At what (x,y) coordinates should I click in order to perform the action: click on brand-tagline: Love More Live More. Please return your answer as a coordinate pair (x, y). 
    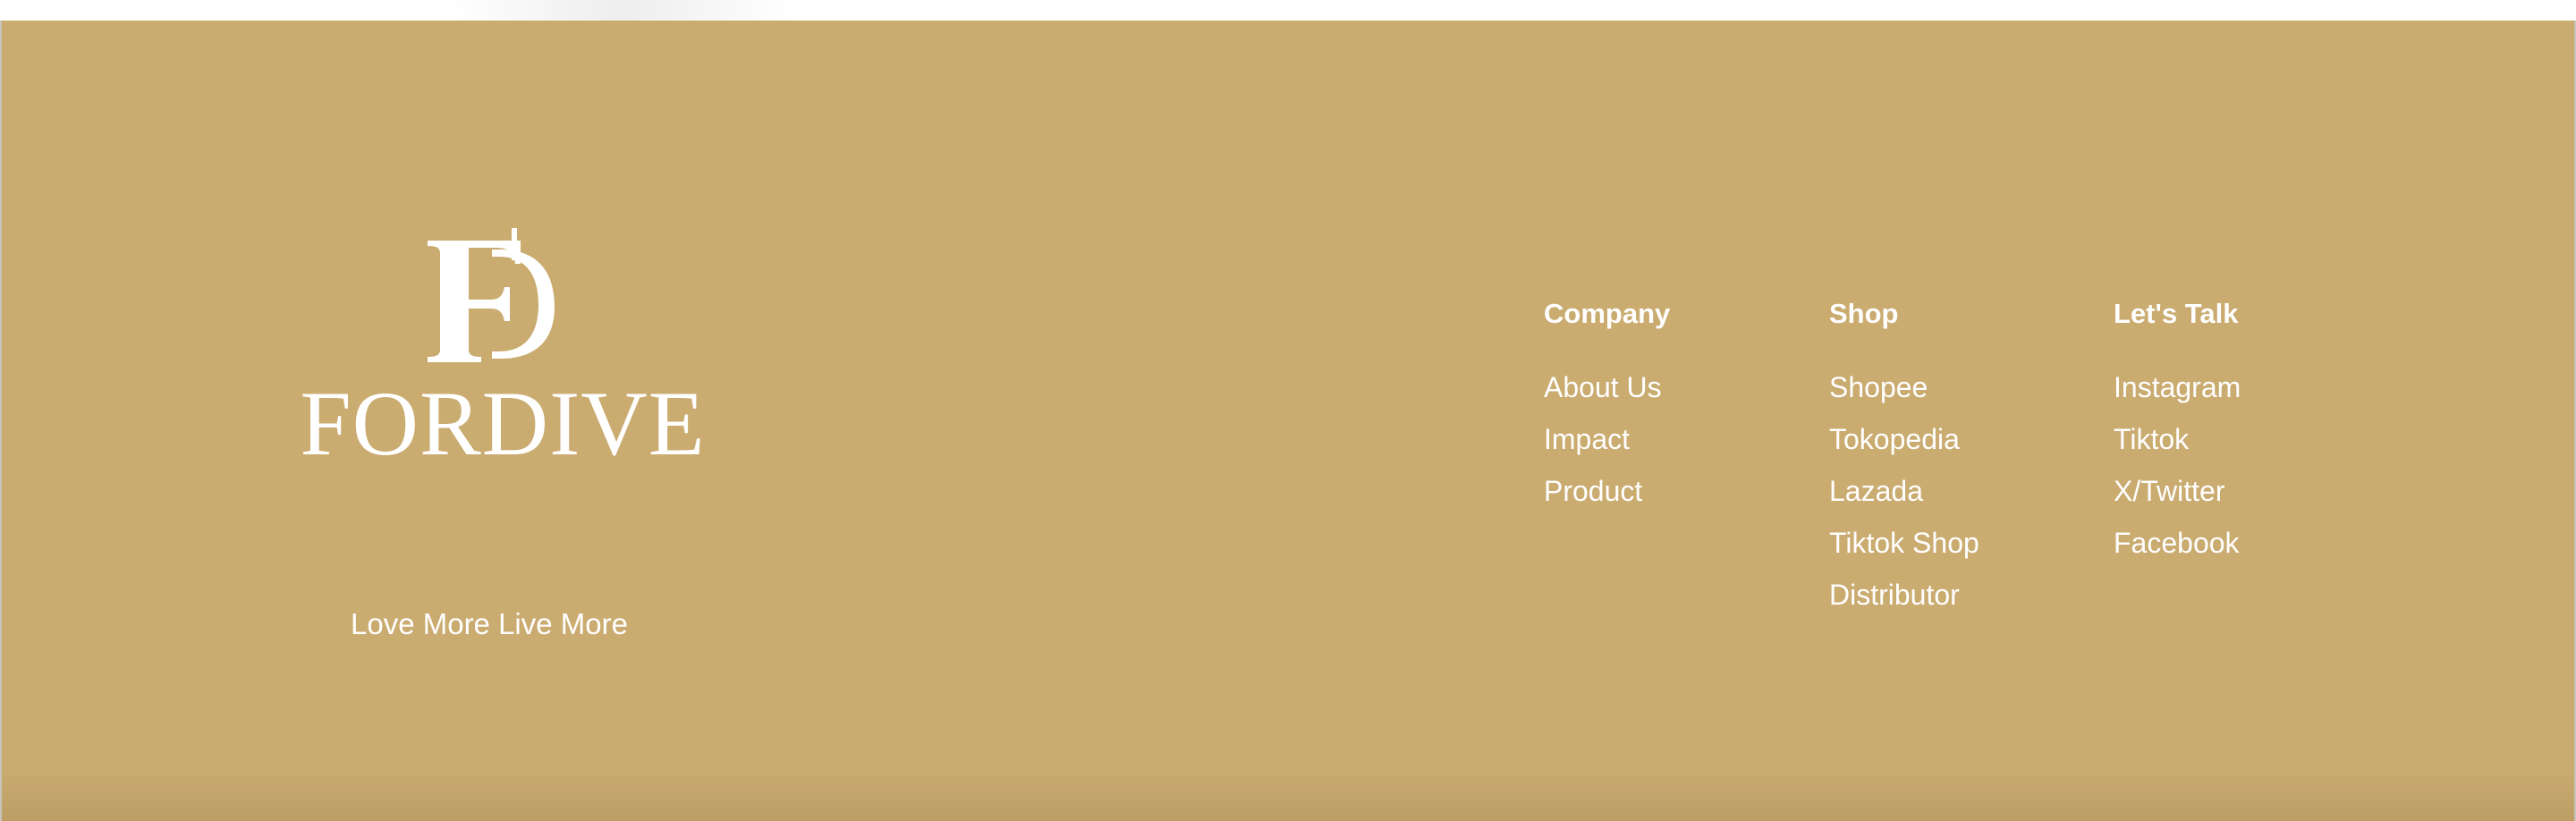
    Looking at the image, I should click on (489, 623).